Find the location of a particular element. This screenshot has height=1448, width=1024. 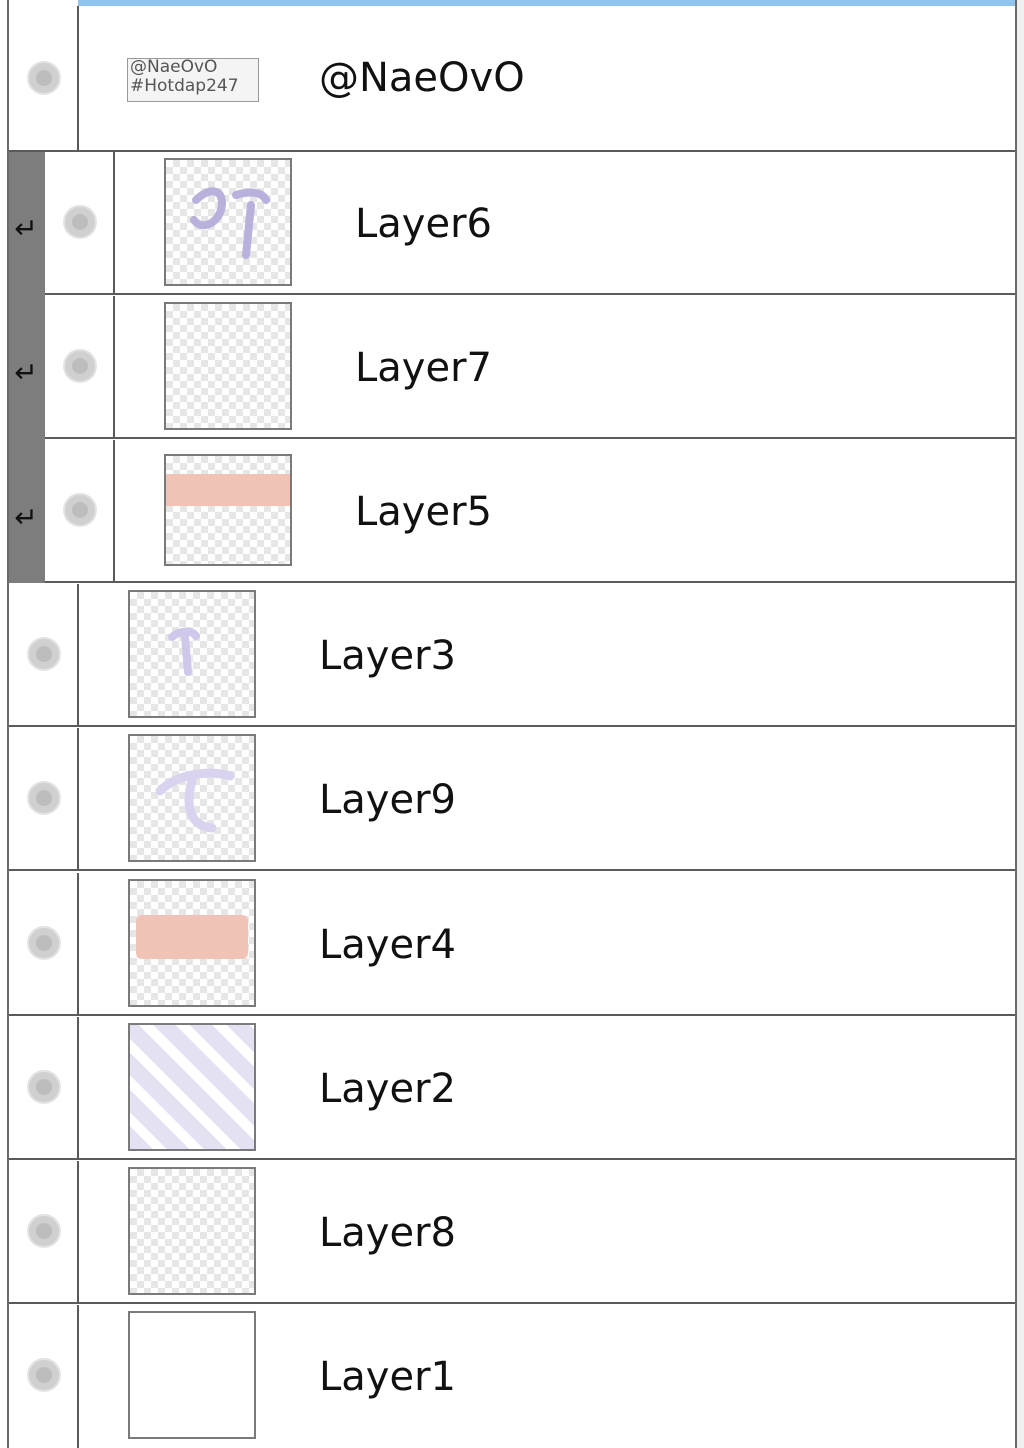

layer-name: Layer7 is located at coordinates (423, 368).